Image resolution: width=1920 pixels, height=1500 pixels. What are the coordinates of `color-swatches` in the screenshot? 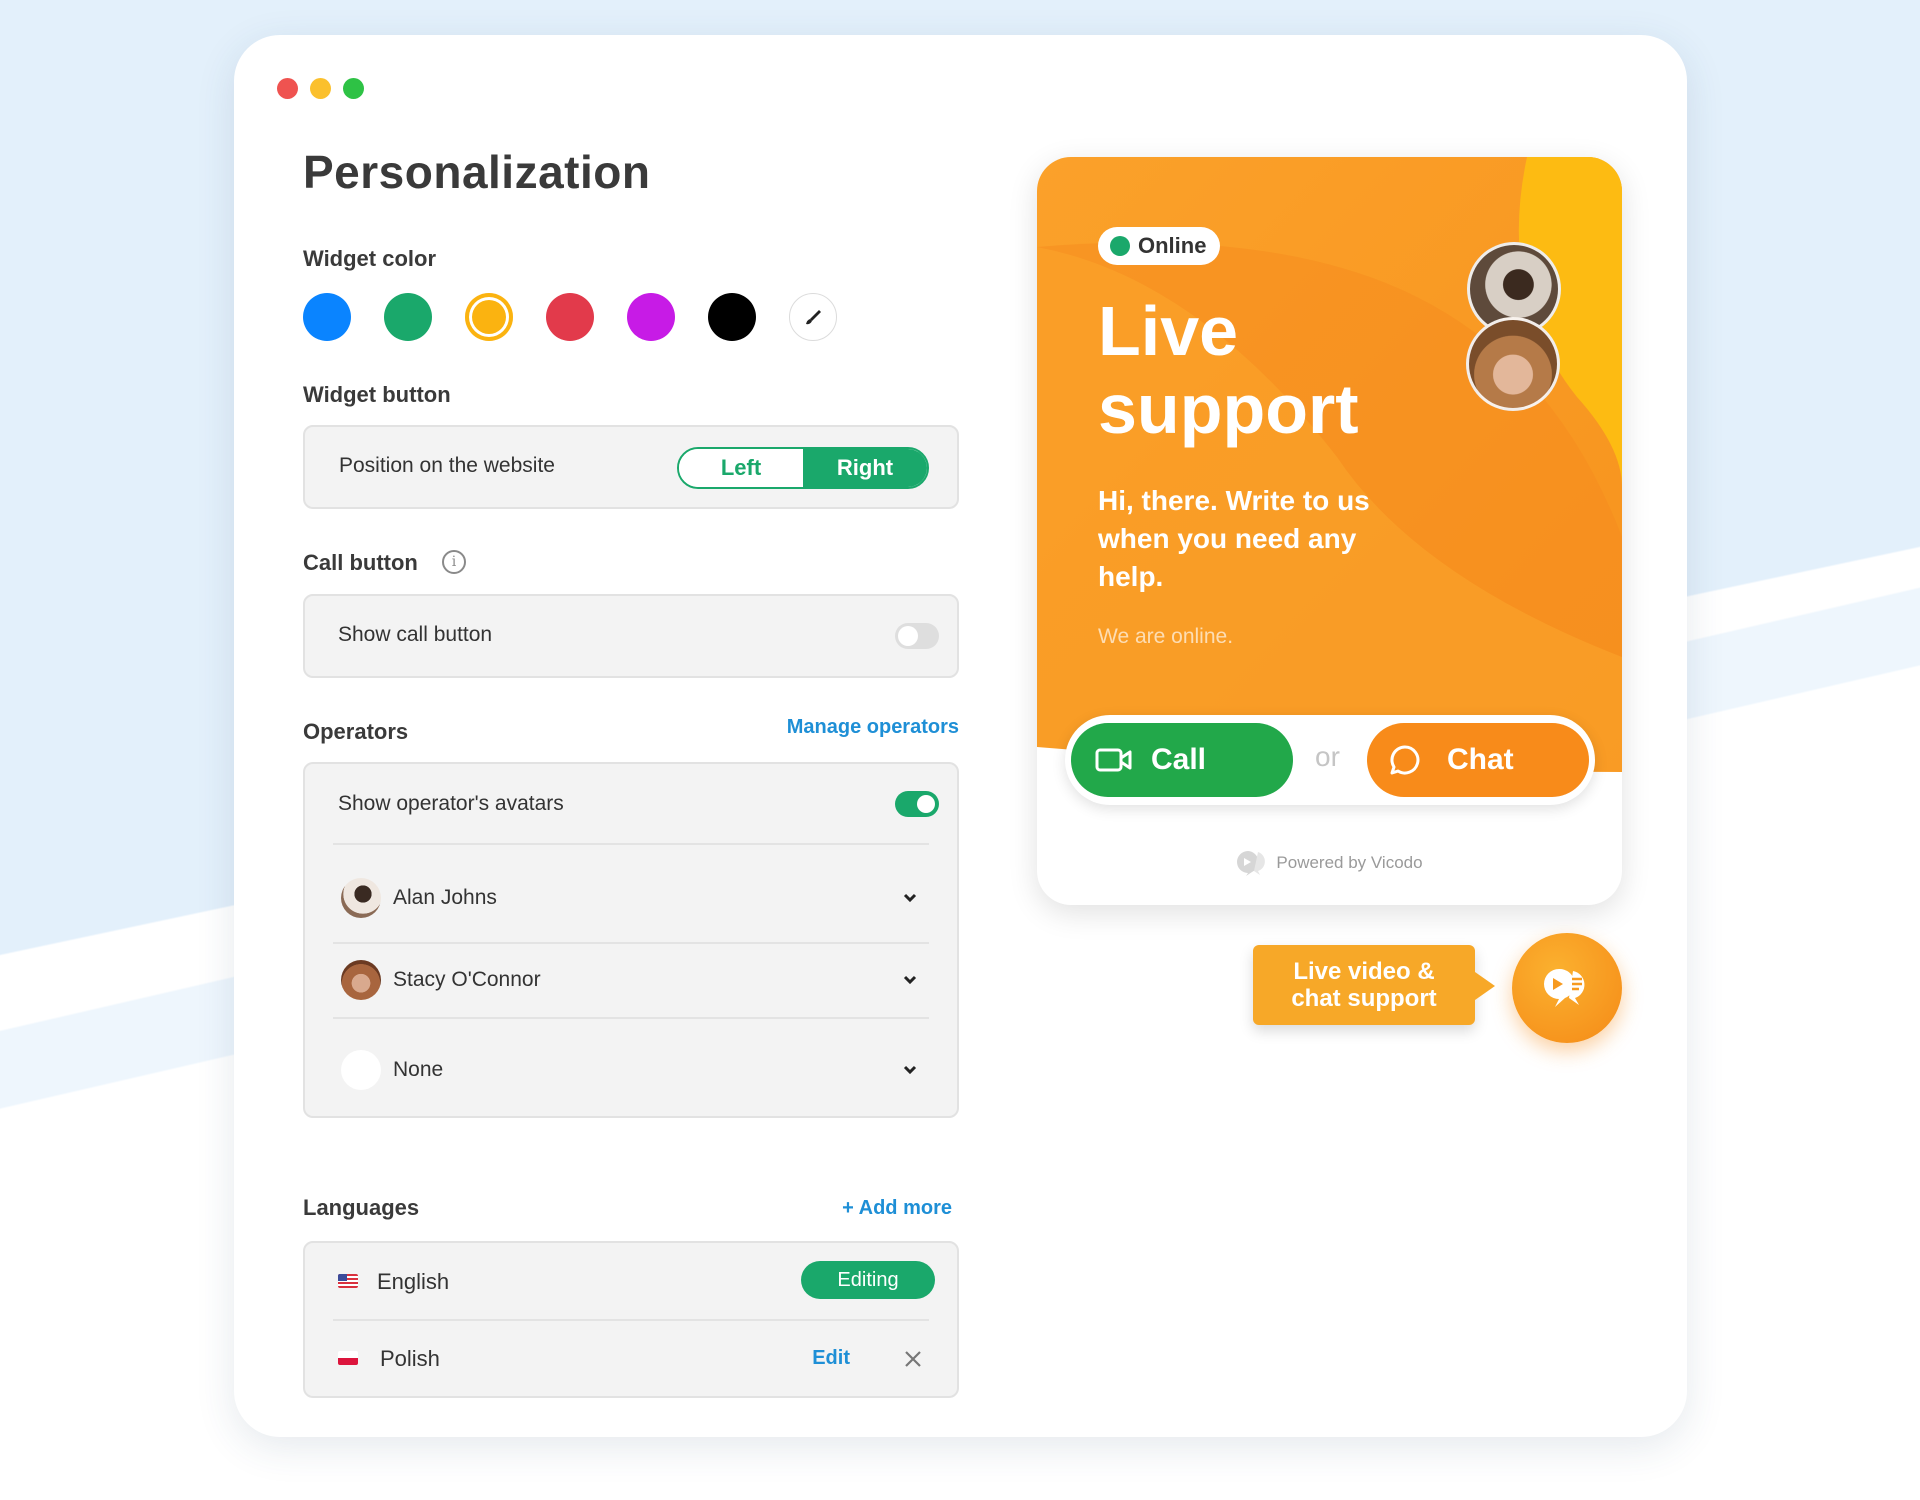 It's located at (570, 317).